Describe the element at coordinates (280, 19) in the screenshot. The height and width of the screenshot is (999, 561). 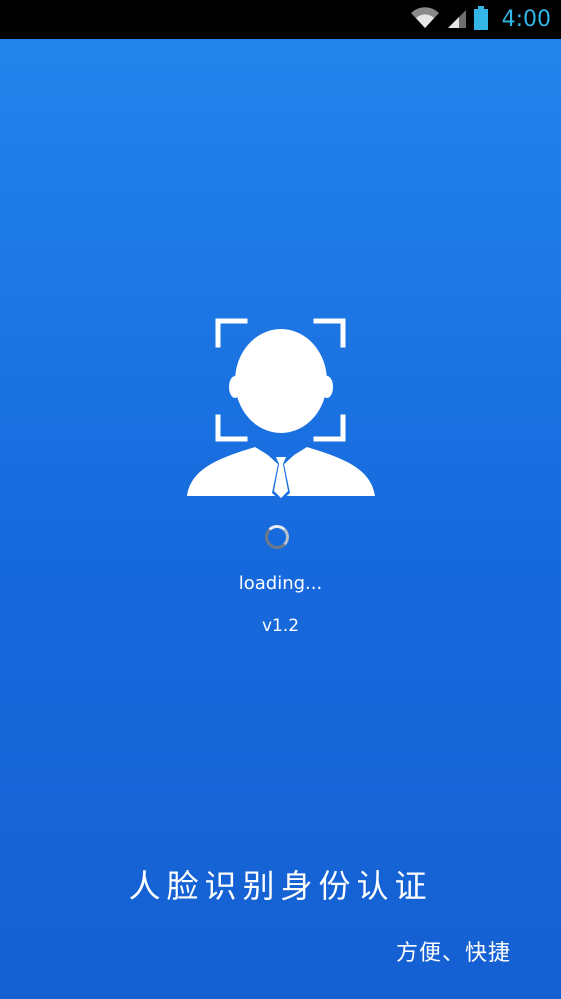
I see `status-bar: 4:00` at that location.